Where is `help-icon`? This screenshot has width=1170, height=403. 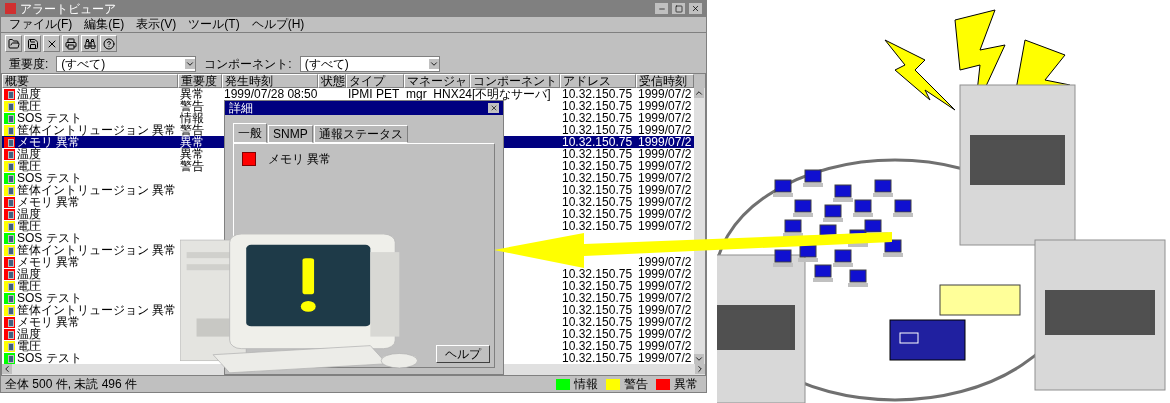
help-icon is located at coordinates (108, 44).